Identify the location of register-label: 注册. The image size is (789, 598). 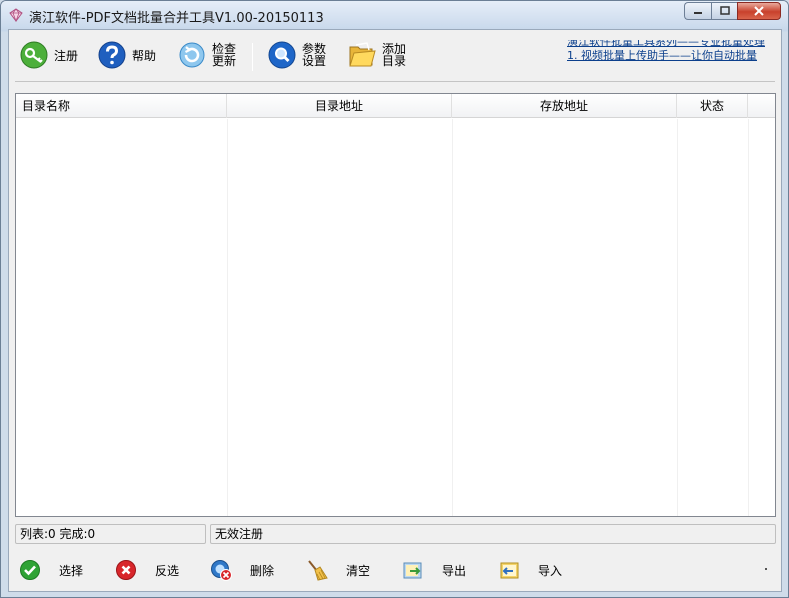
(66, 55).